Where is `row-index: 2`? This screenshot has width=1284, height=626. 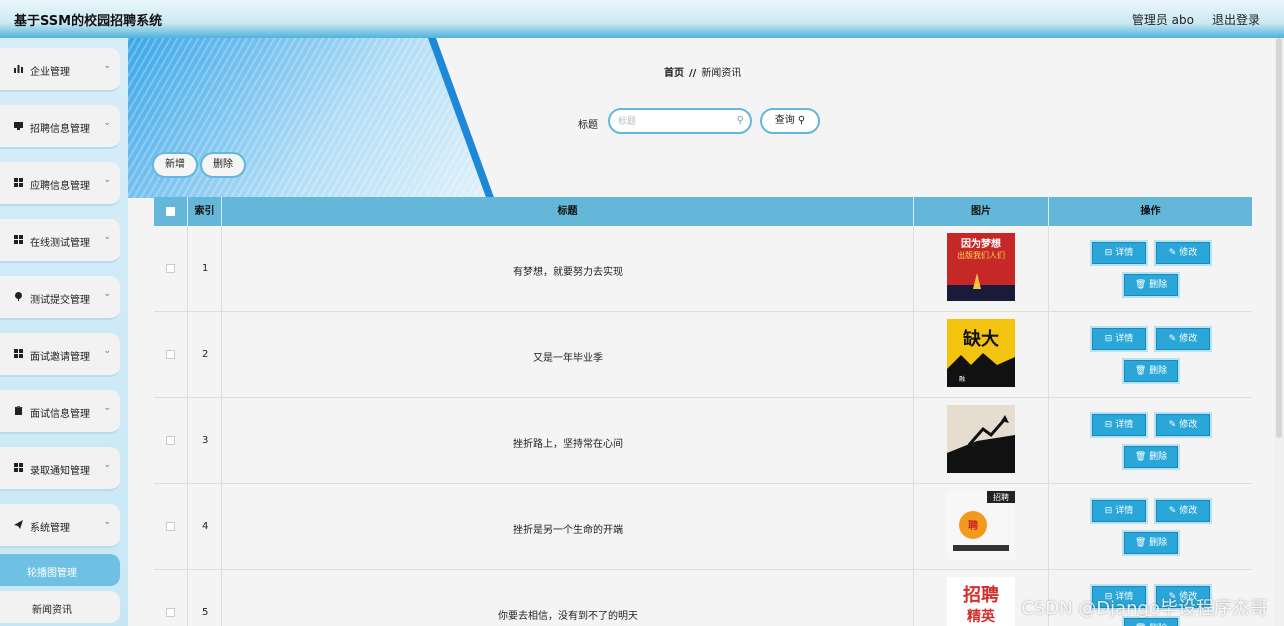 row-index: 2 is located at coordinates (205, 354).